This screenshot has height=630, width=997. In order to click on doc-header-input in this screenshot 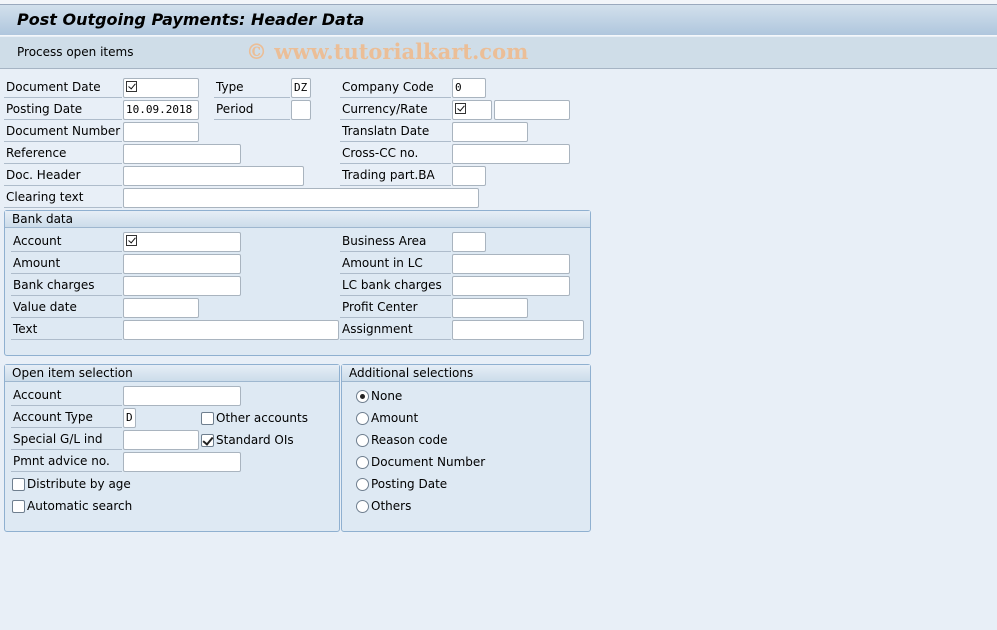, I will do `click(213, 176)`.